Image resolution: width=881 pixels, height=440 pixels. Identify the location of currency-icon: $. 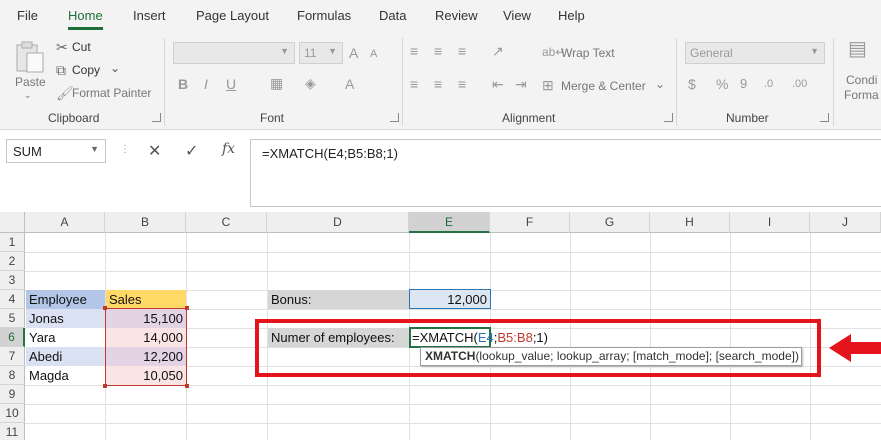
(692, 84).